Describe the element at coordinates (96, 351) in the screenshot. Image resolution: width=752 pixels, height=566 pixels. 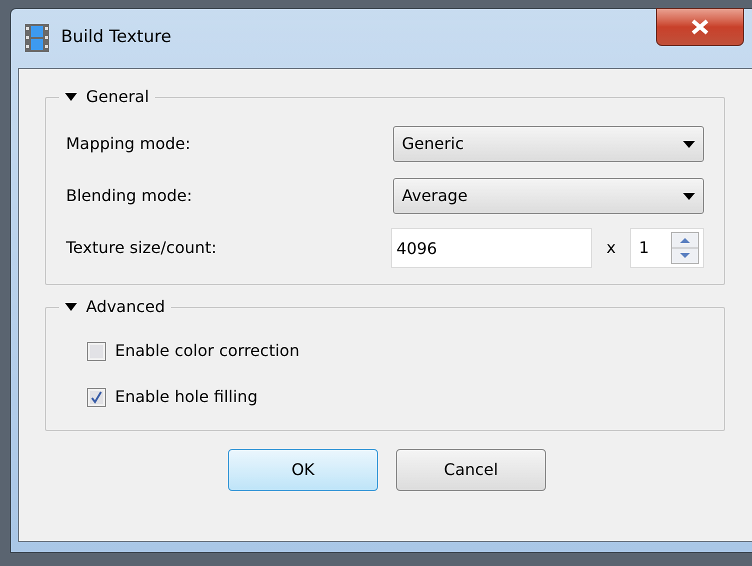
I see `unchecked-checkbox` at that location.